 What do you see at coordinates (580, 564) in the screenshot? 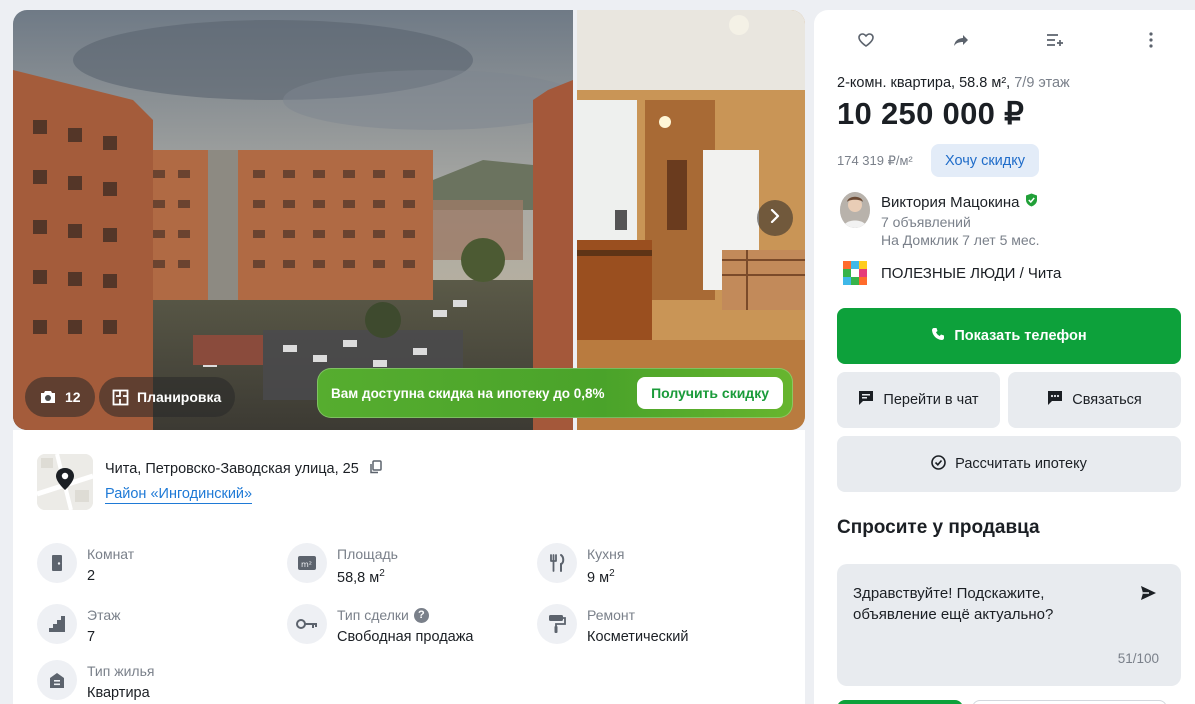
I see `feature-kitchen: Кухня 9 м2` at bounding box center [580, 564].